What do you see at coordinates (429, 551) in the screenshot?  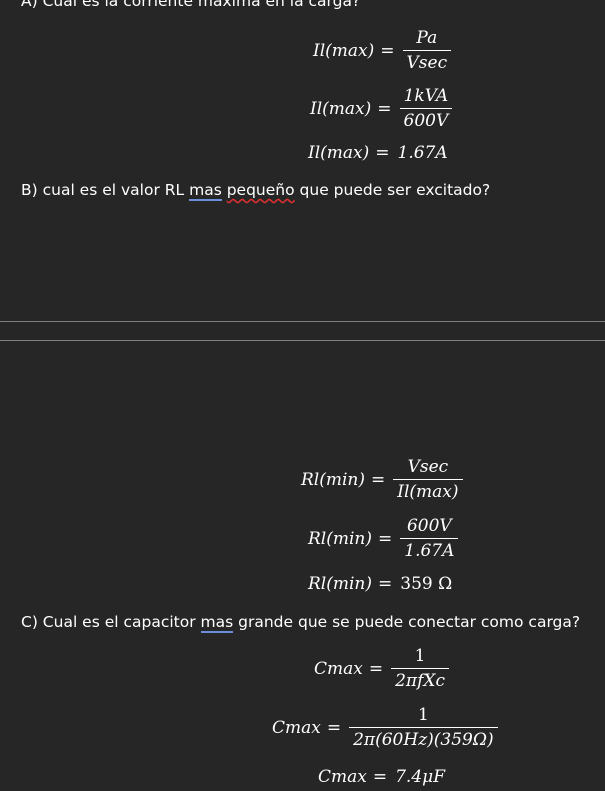 I see `denominator: 1.67A` at bounding box center [429, 551].